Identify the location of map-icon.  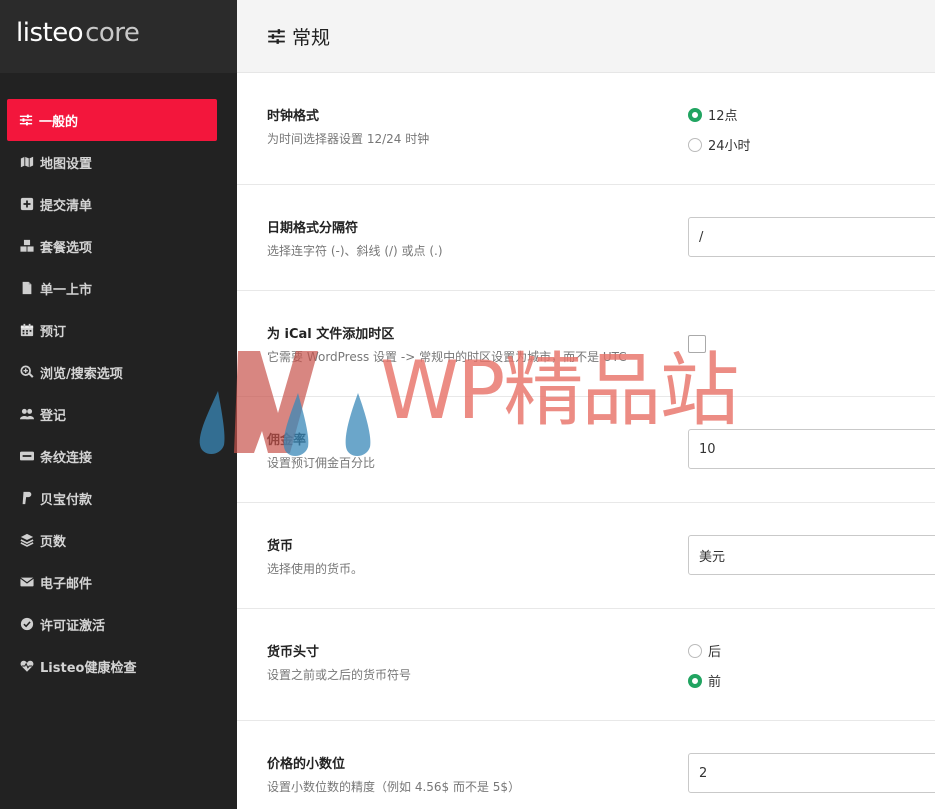
(27, 162).